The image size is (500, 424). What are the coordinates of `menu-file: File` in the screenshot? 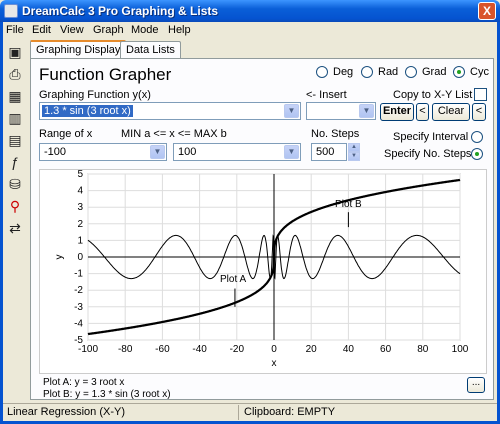 It's located at (15, 30).